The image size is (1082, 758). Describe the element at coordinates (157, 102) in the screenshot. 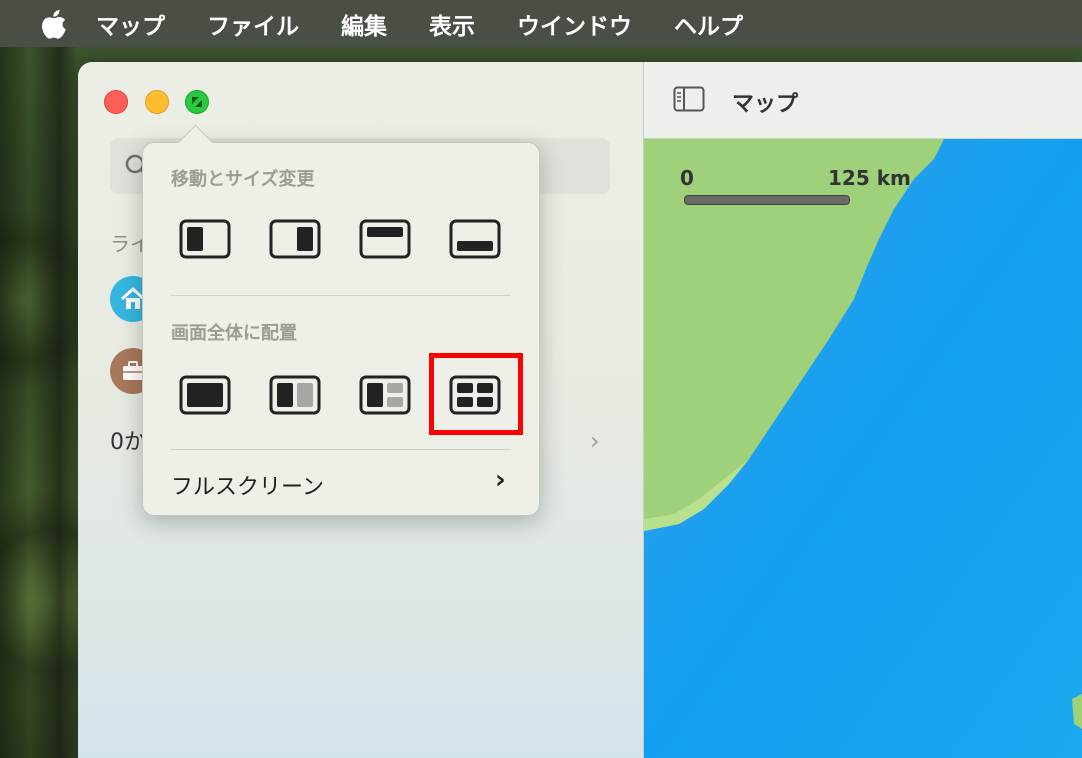

I see `minimize-button` at that location.